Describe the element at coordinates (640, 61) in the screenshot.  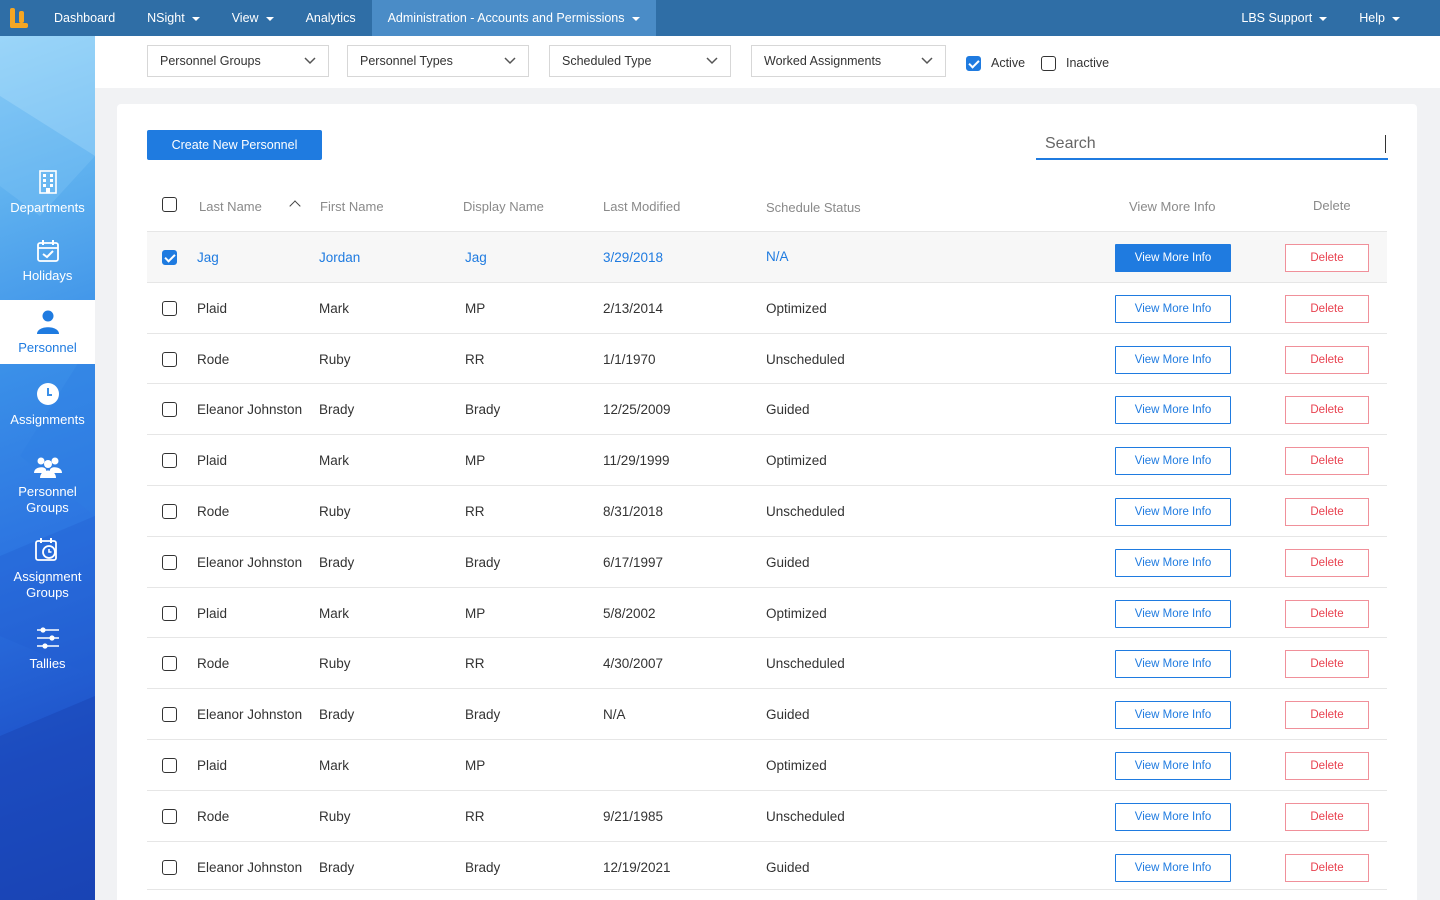
I see `scheduled-type-dropdown: Scheduled Type` at that location.